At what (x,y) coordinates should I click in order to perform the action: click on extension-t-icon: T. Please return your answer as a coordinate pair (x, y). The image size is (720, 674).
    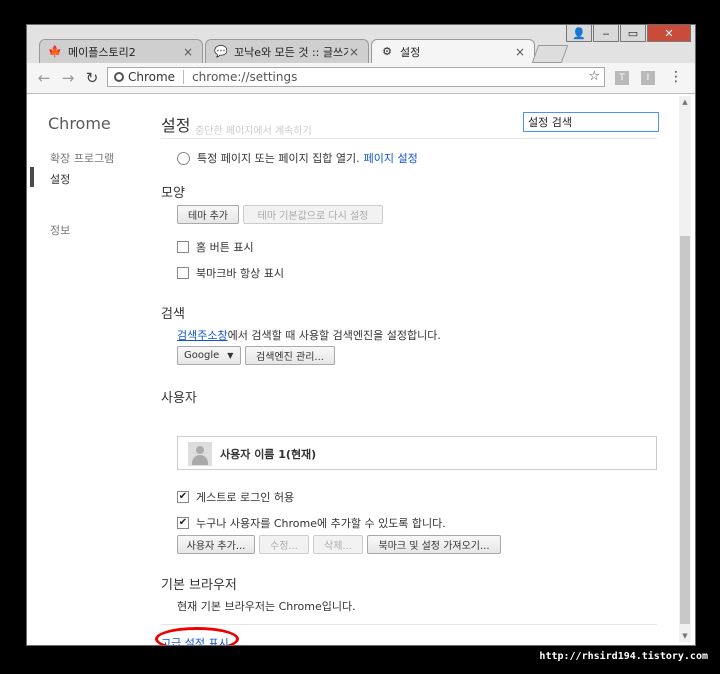
    Looking at the image, I should click on (622, 78).